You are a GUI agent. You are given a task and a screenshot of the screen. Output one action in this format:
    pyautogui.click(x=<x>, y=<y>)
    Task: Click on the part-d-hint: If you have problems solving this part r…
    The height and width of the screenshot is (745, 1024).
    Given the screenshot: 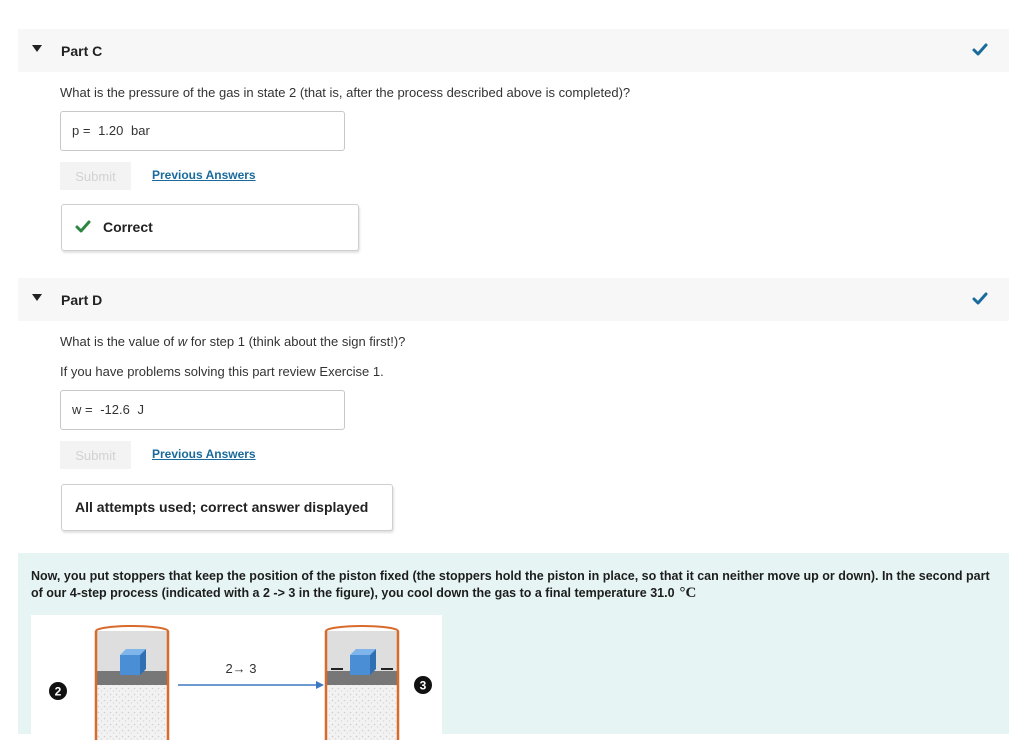 What is the action you would take?
    pyautogui.click(x=222, y=371)
    